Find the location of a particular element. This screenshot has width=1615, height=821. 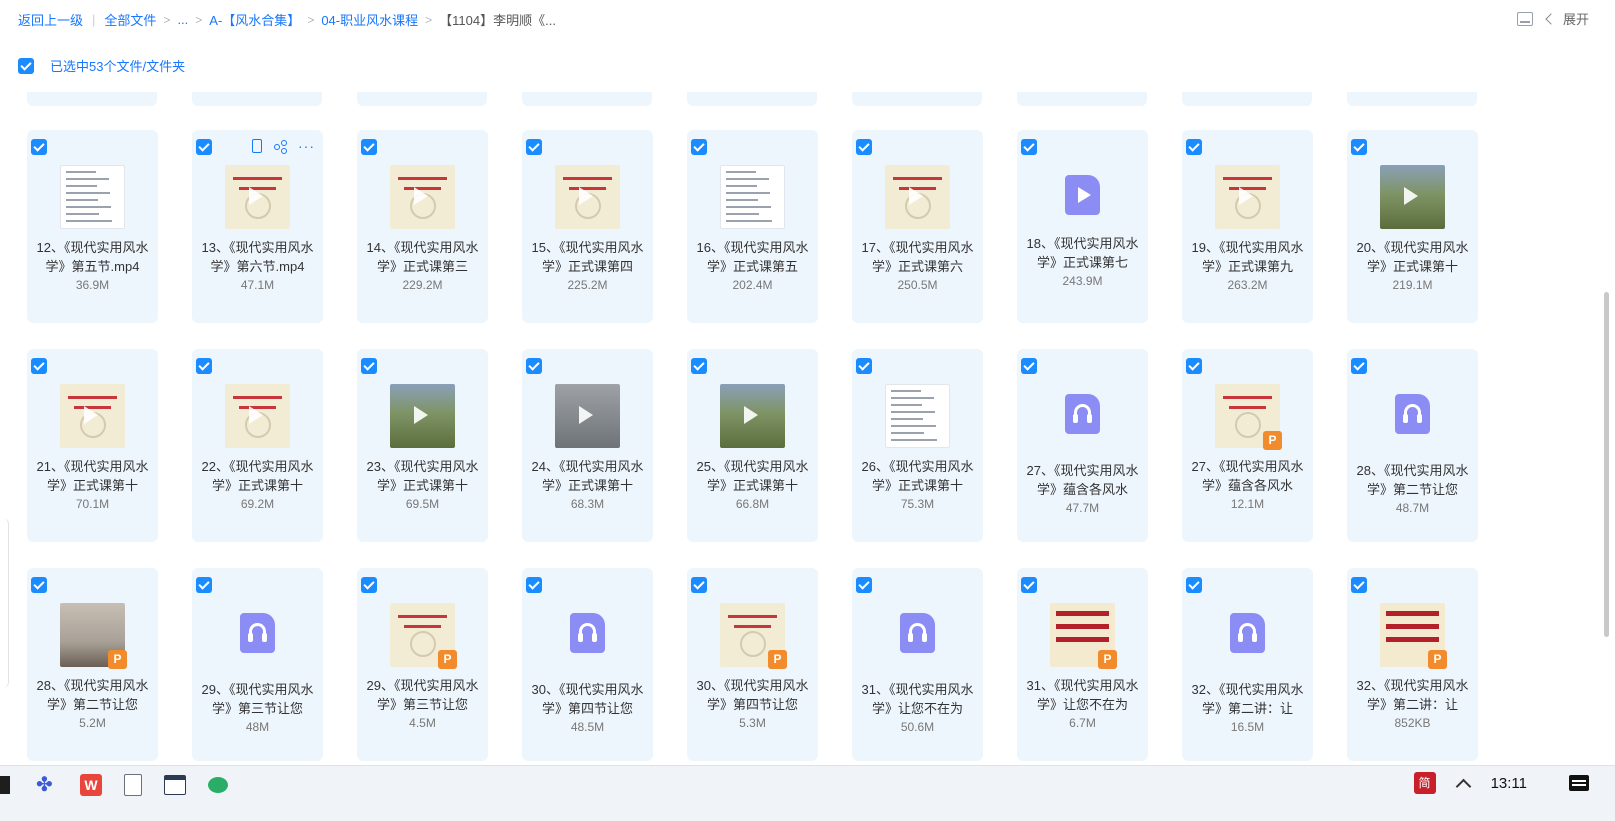

file-card: P 30、《现代实用风水学》第四节让您 5.3M is located at coordinates (752, 664).